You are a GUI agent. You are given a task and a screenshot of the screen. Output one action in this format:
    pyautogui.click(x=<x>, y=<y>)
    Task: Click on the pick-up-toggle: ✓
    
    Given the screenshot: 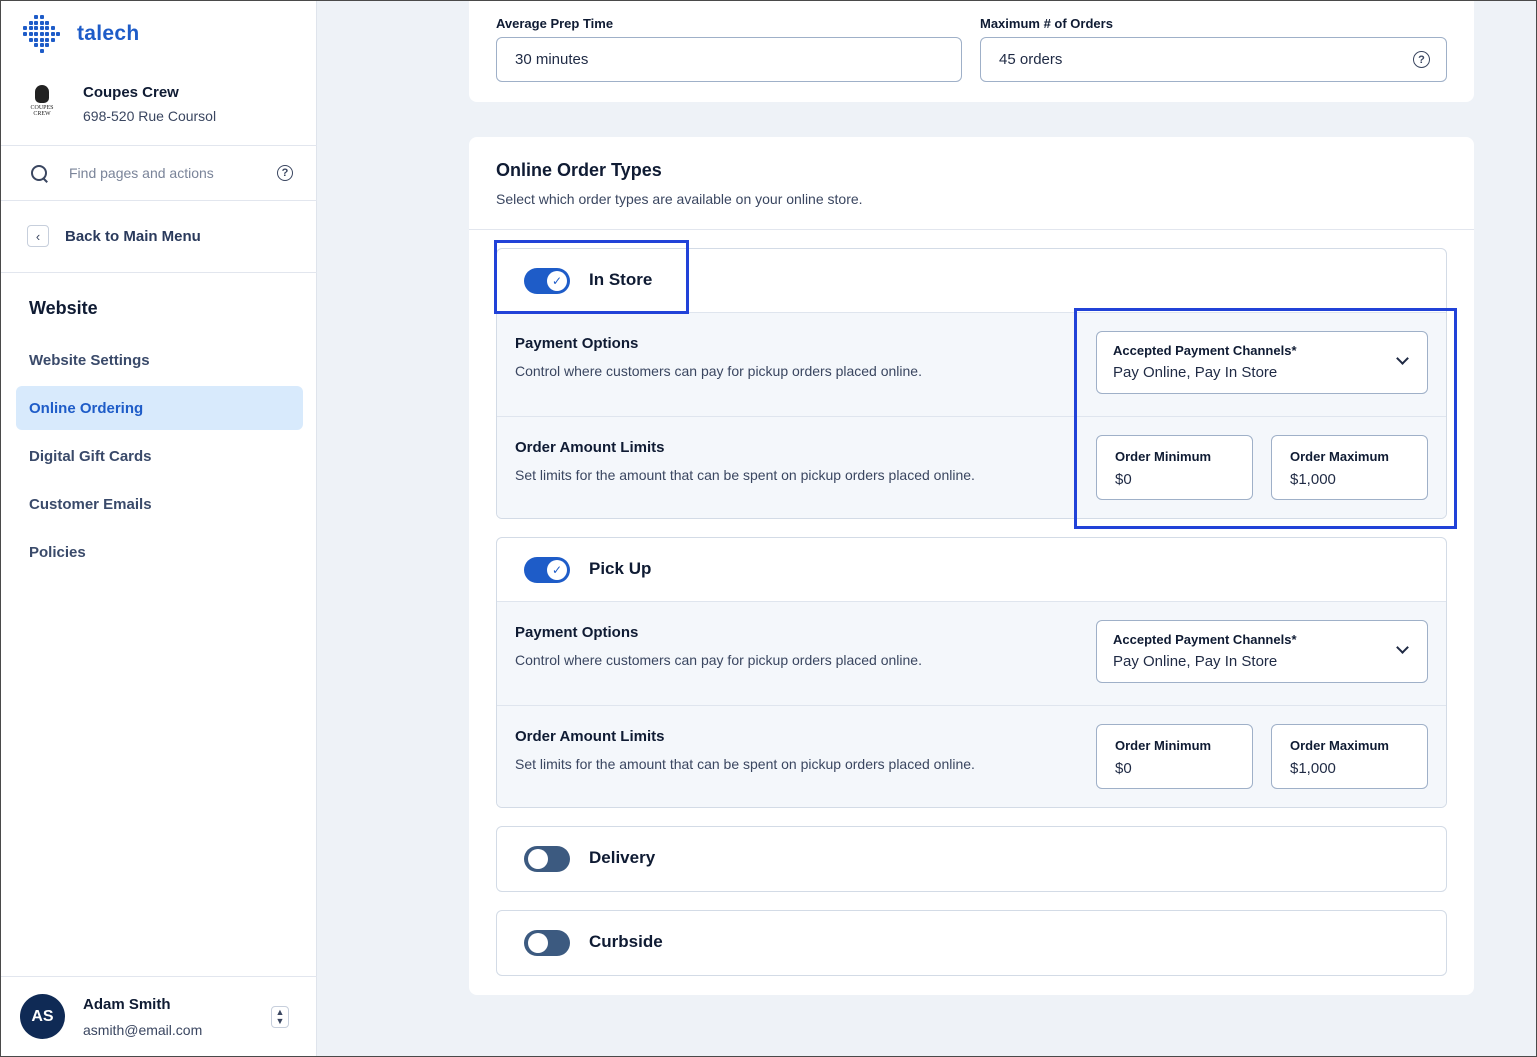 What is the action you would take?
    pyautogui.click(x=547, y=570)
    